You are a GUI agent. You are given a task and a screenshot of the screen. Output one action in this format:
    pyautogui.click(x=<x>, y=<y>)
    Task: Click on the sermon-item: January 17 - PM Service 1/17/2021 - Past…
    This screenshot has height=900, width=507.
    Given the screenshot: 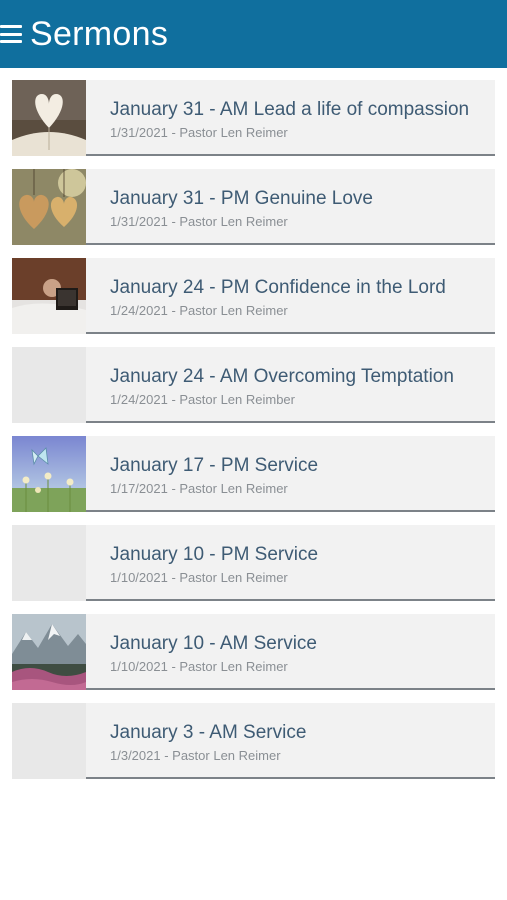 What is the action you would take?
    pyautogui.click(x=253, y=474)
    